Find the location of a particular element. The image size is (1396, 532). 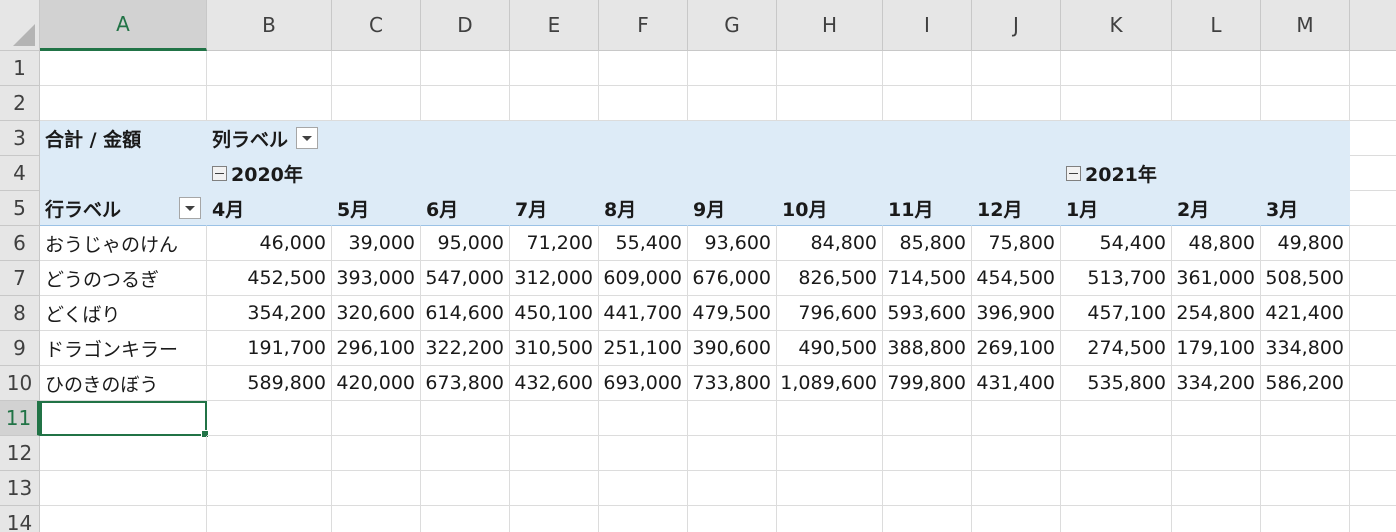

cell-k2 is located at coordinates (1116, 103).